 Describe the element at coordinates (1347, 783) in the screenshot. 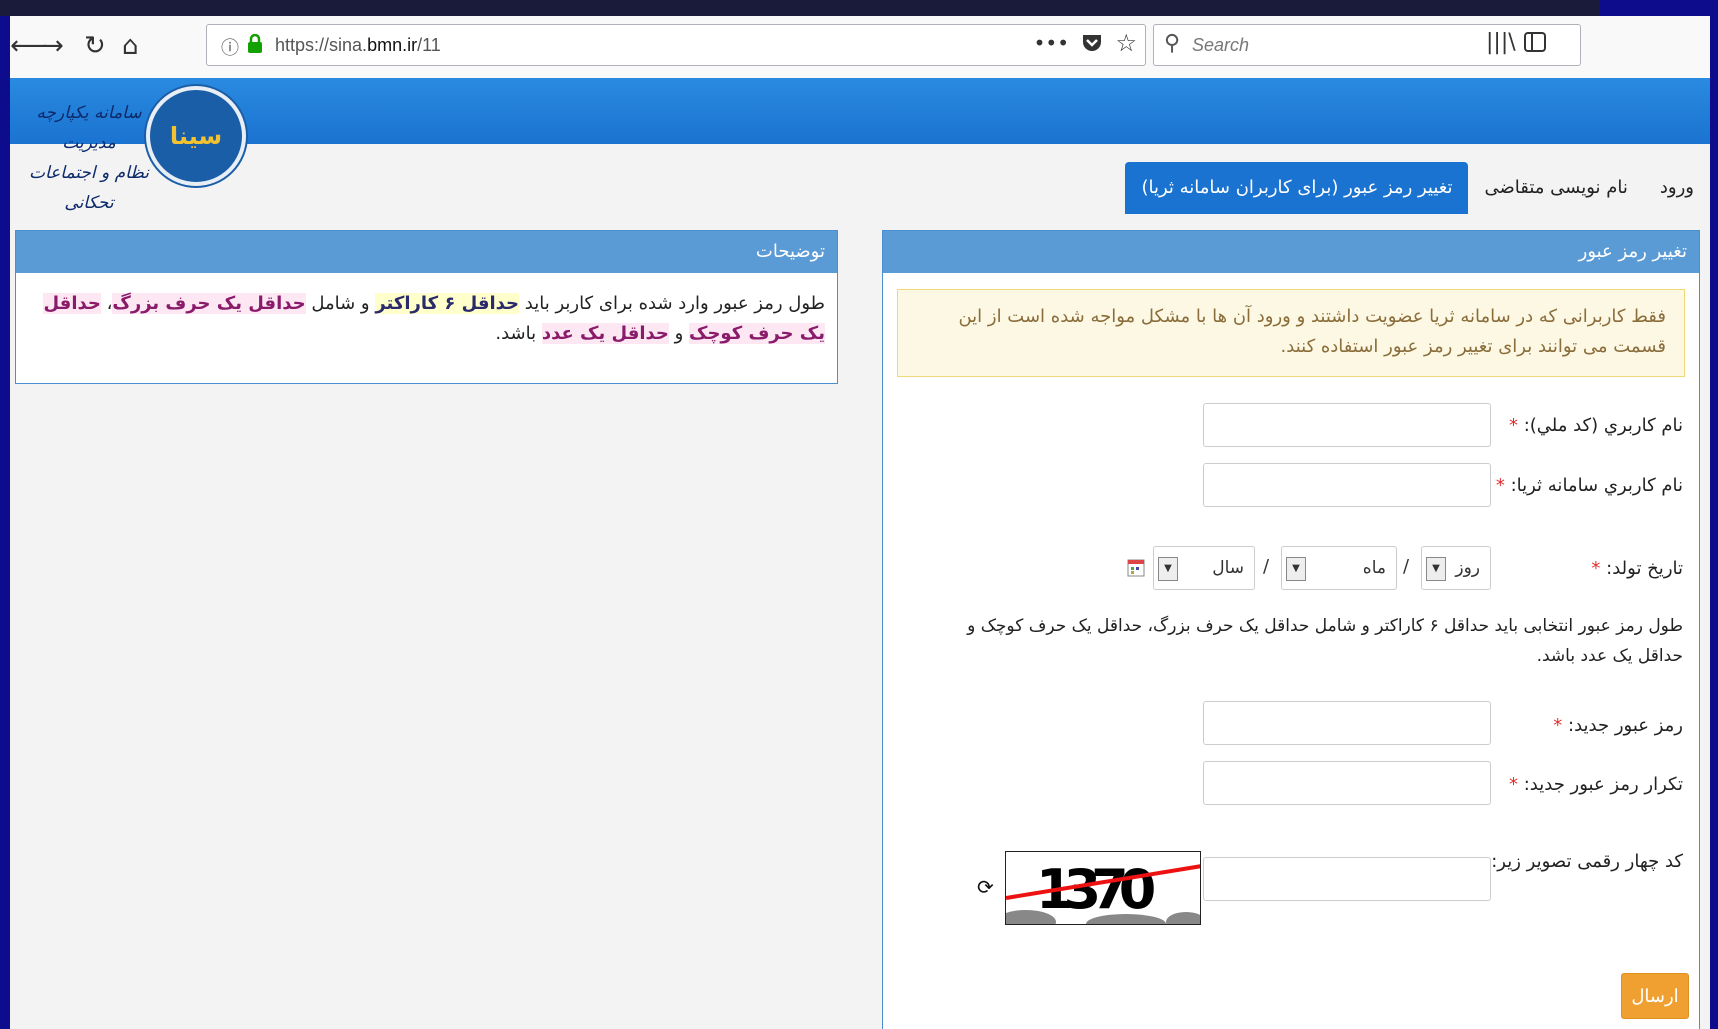

I see `repeat-password-input` at that location.